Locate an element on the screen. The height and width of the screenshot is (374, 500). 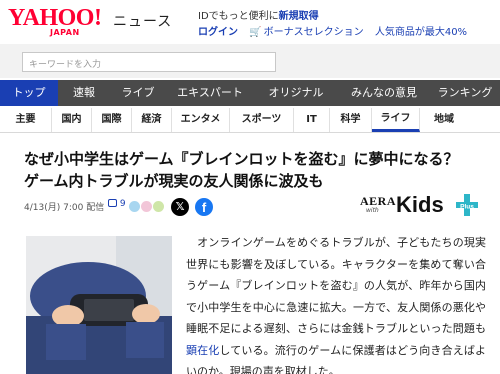
article-photo is located at coordinates (99, 305).